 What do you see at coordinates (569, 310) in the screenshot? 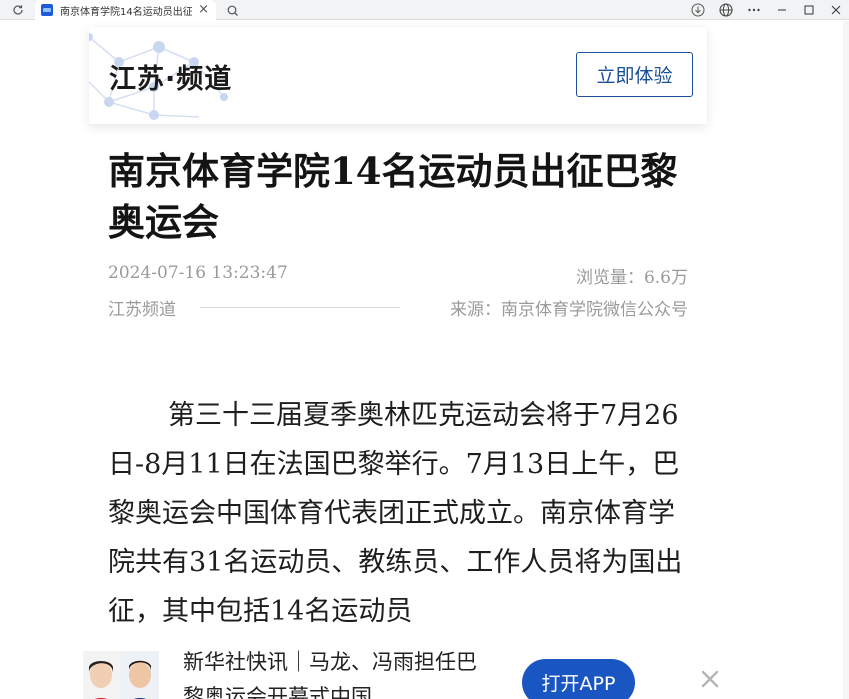
I see `article-source: 来源：南京体育学院微信公众号` at bounding box center [569, 310].